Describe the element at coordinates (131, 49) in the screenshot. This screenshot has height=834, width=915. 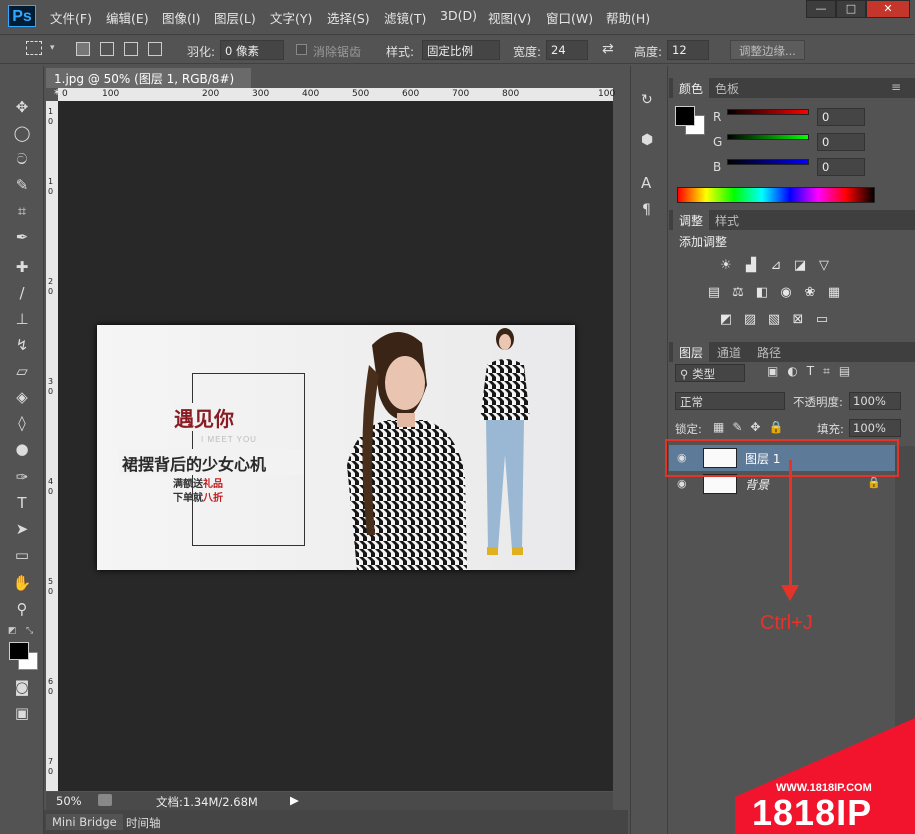
I see `subtract-selection-icon` at that location.